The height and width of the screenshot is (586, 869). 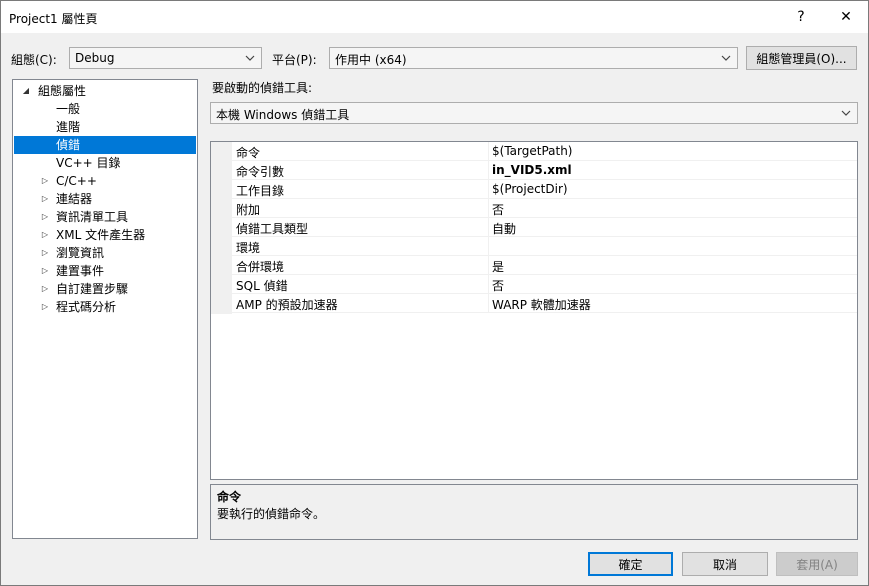 I want to click on tree-item: ▷ 資訊清單工具, so click(x=105, y=217).